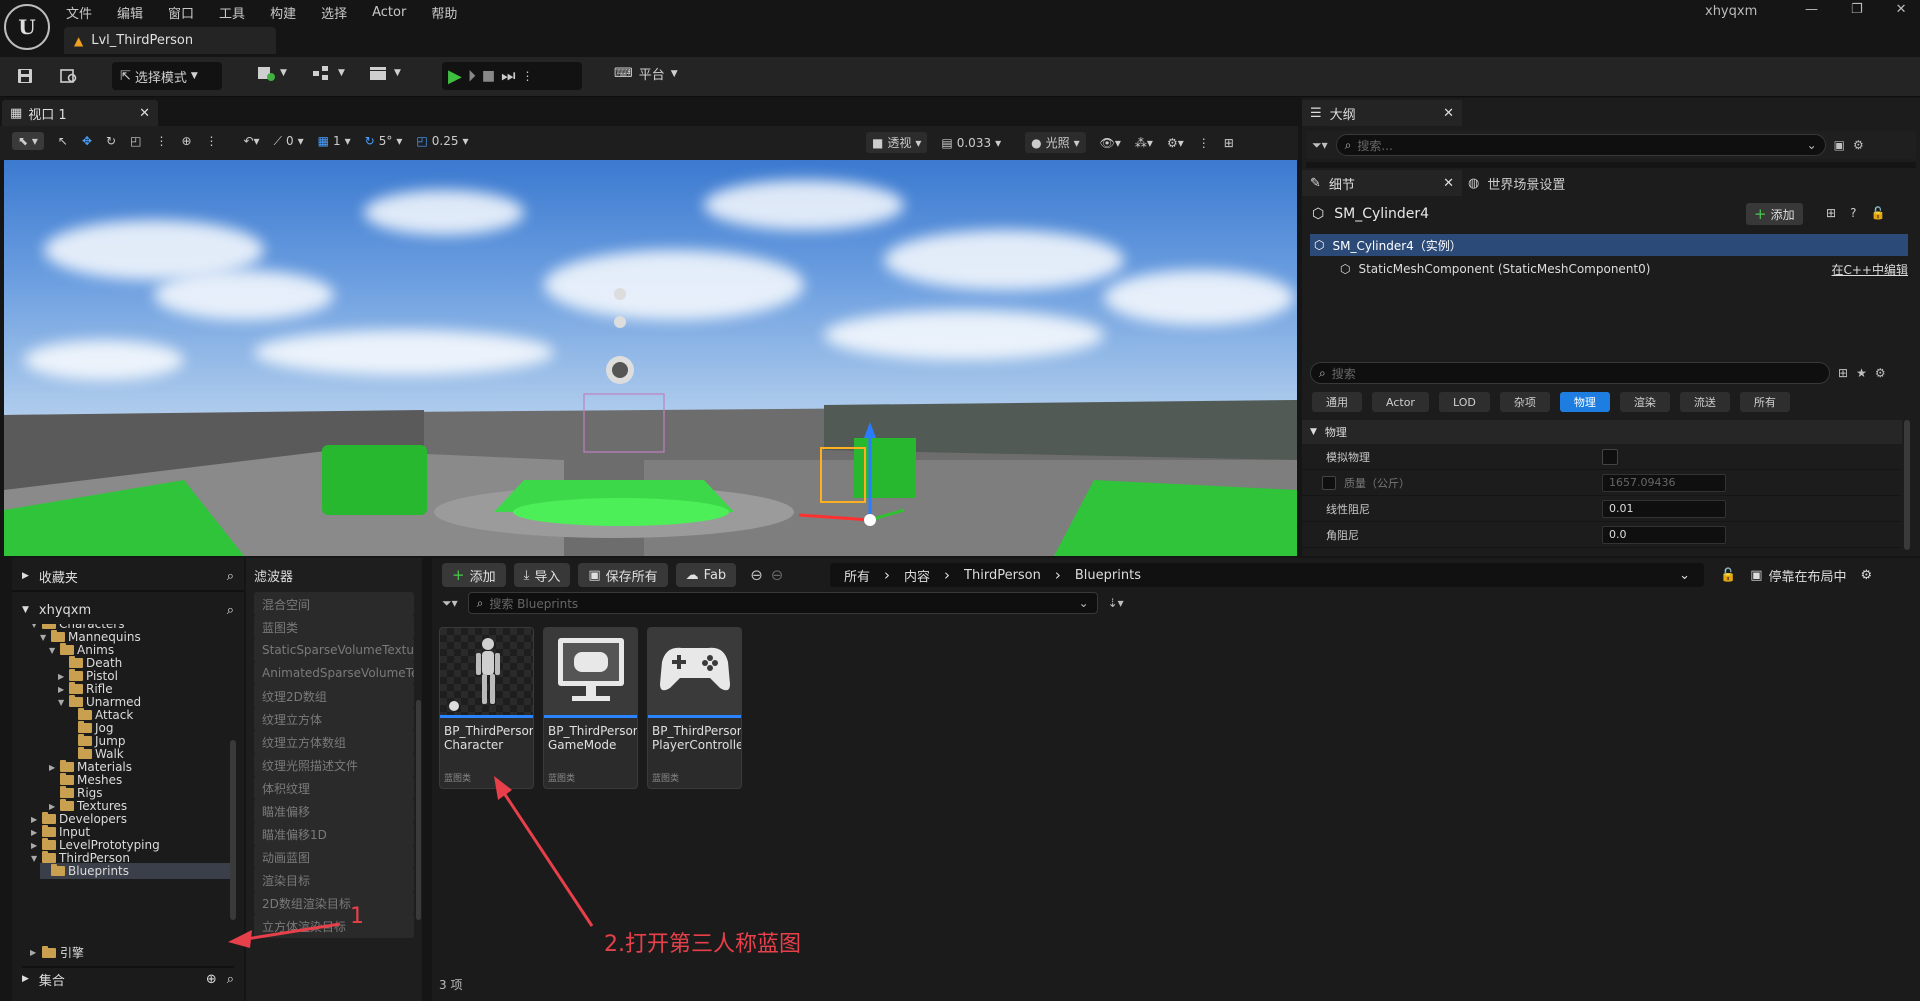  I want to click on annotation-step2: 2.打开第三人称蓝图, so click(702, 944).